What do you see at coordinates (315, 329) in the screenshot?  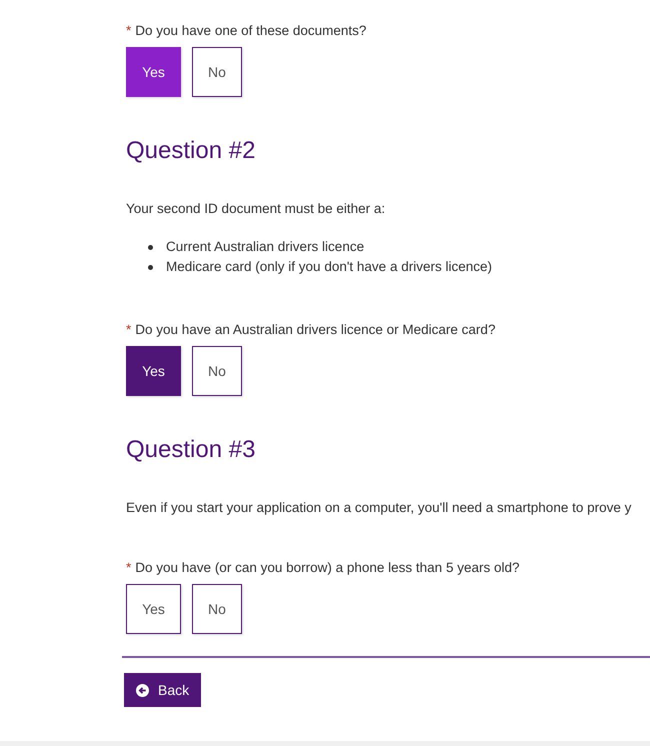 I see `question-label: Do you have an Australian drivers licence or Medicare card?` at bounding box center [315, 329].